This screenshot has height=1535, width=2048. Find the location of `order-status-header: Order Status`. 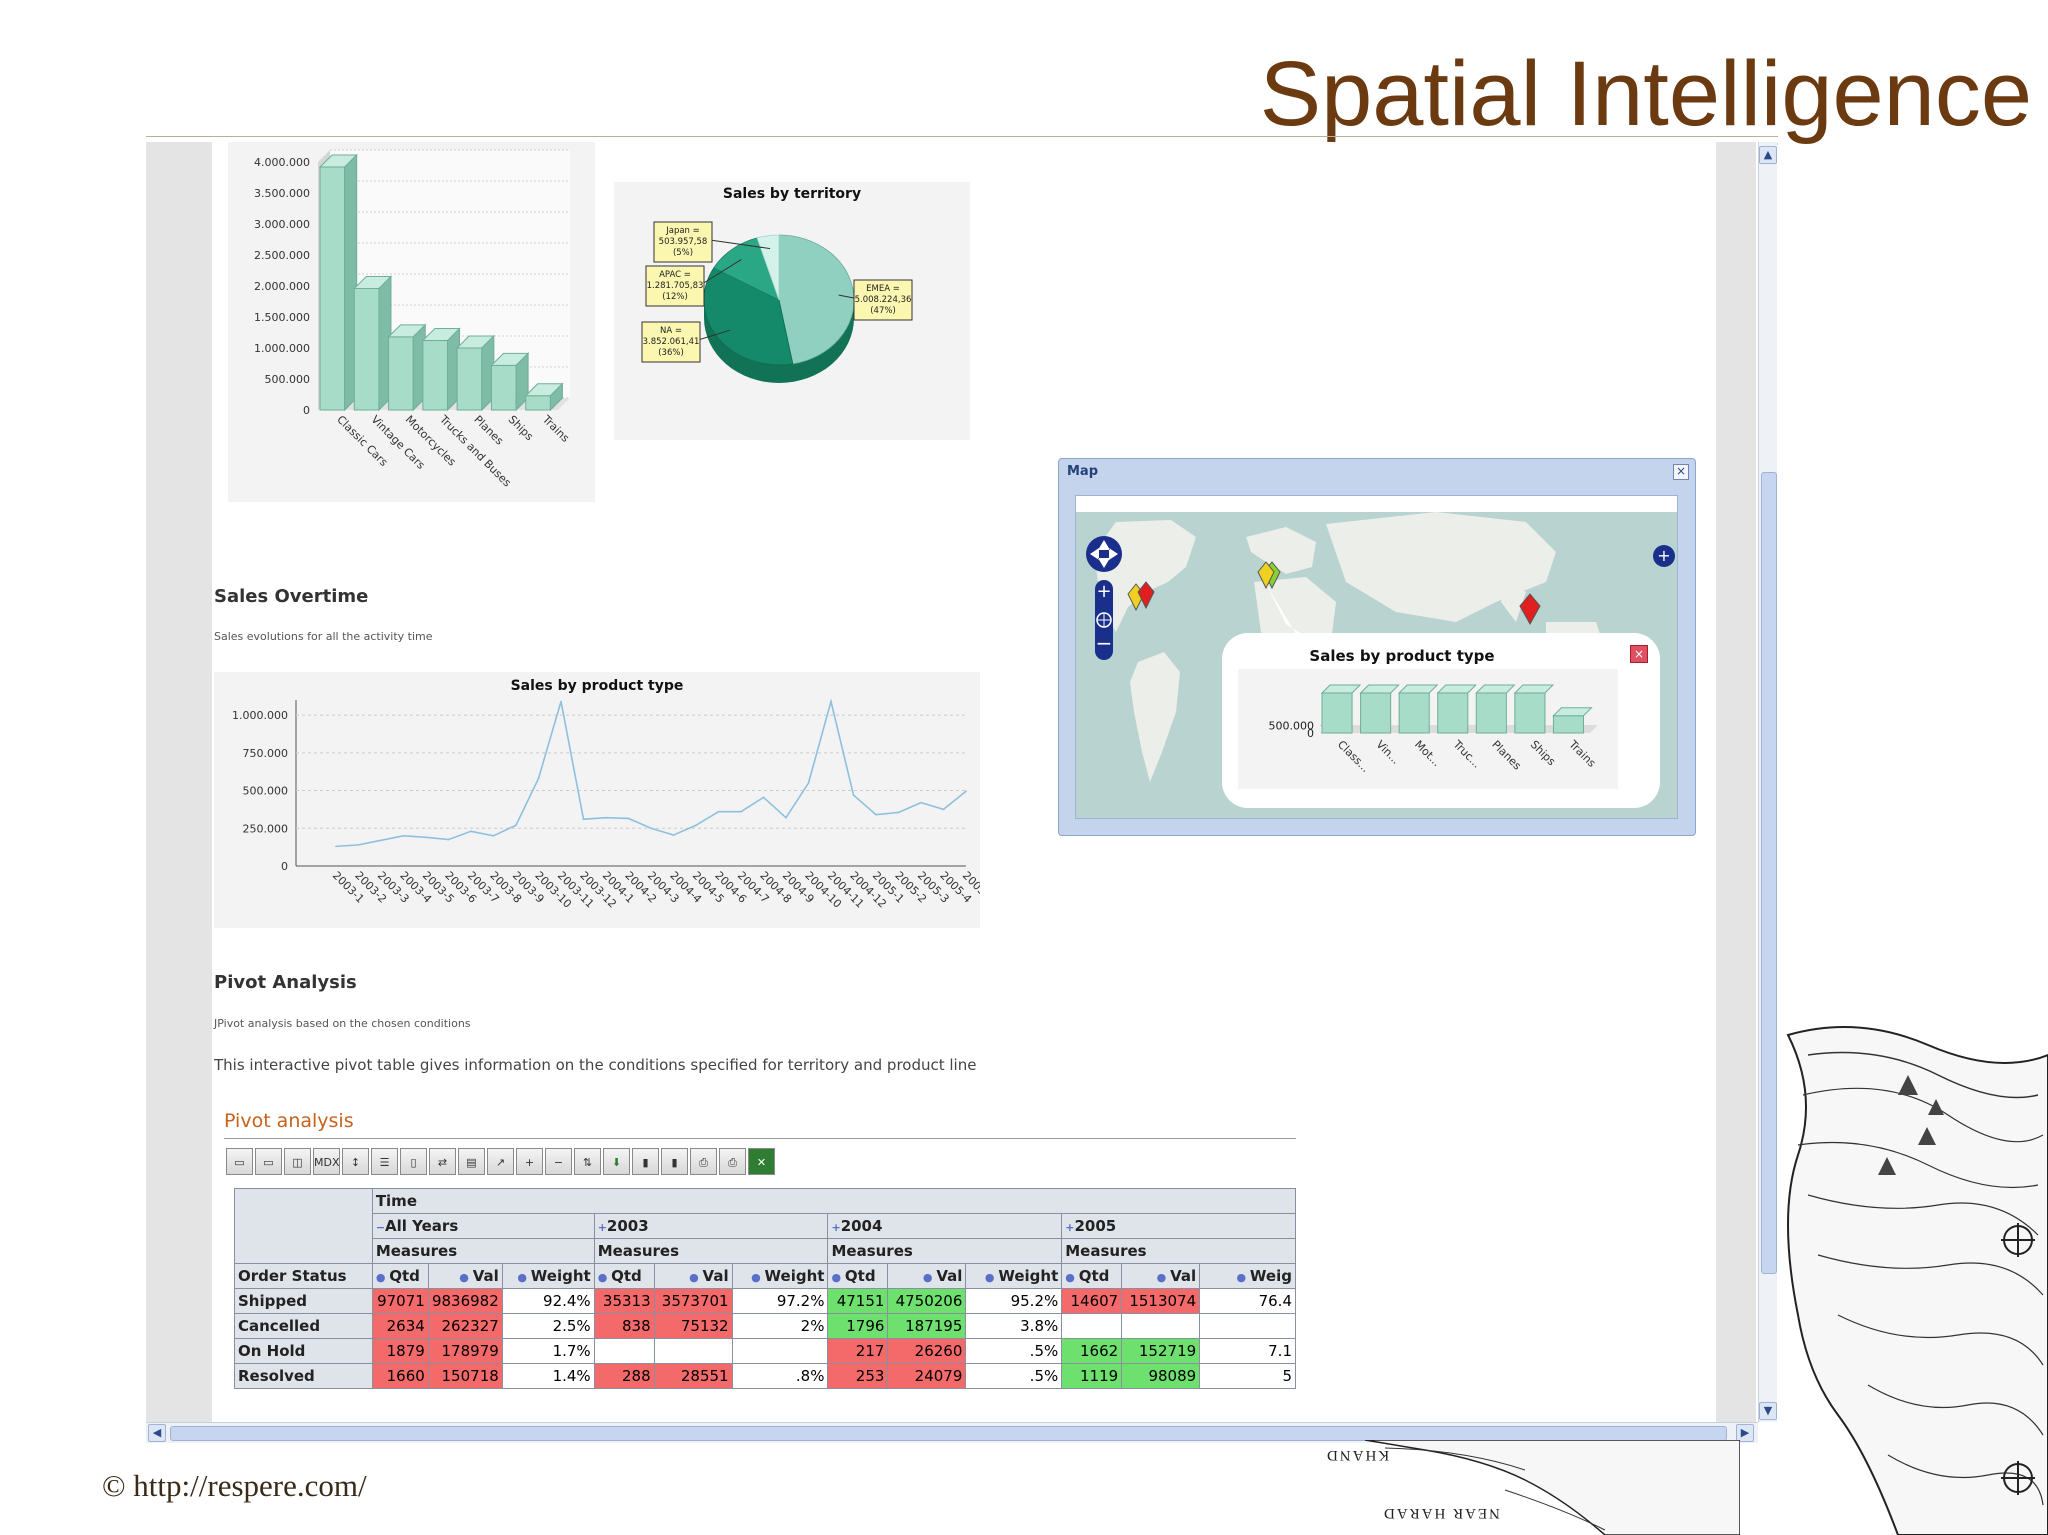

order-status-header: Order Status is located at coordinates (303, 1276).